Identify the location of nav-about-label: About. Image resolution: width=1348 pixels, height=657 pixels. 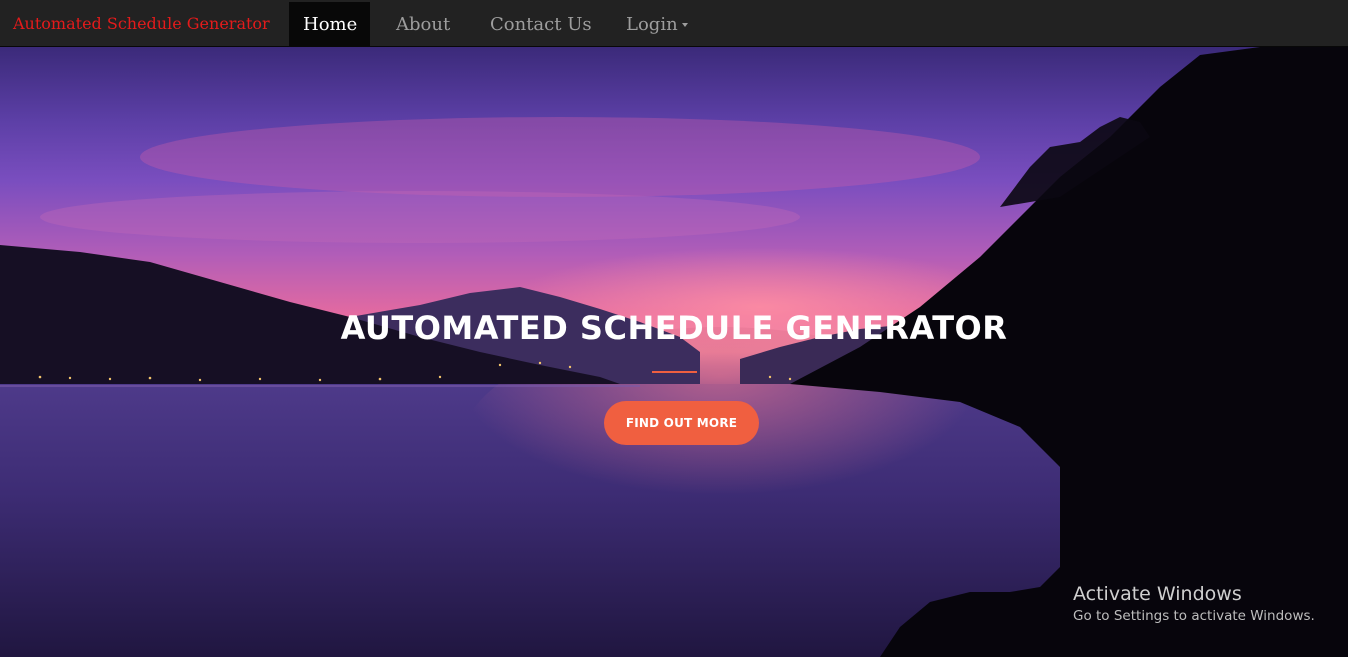
(423, 24).